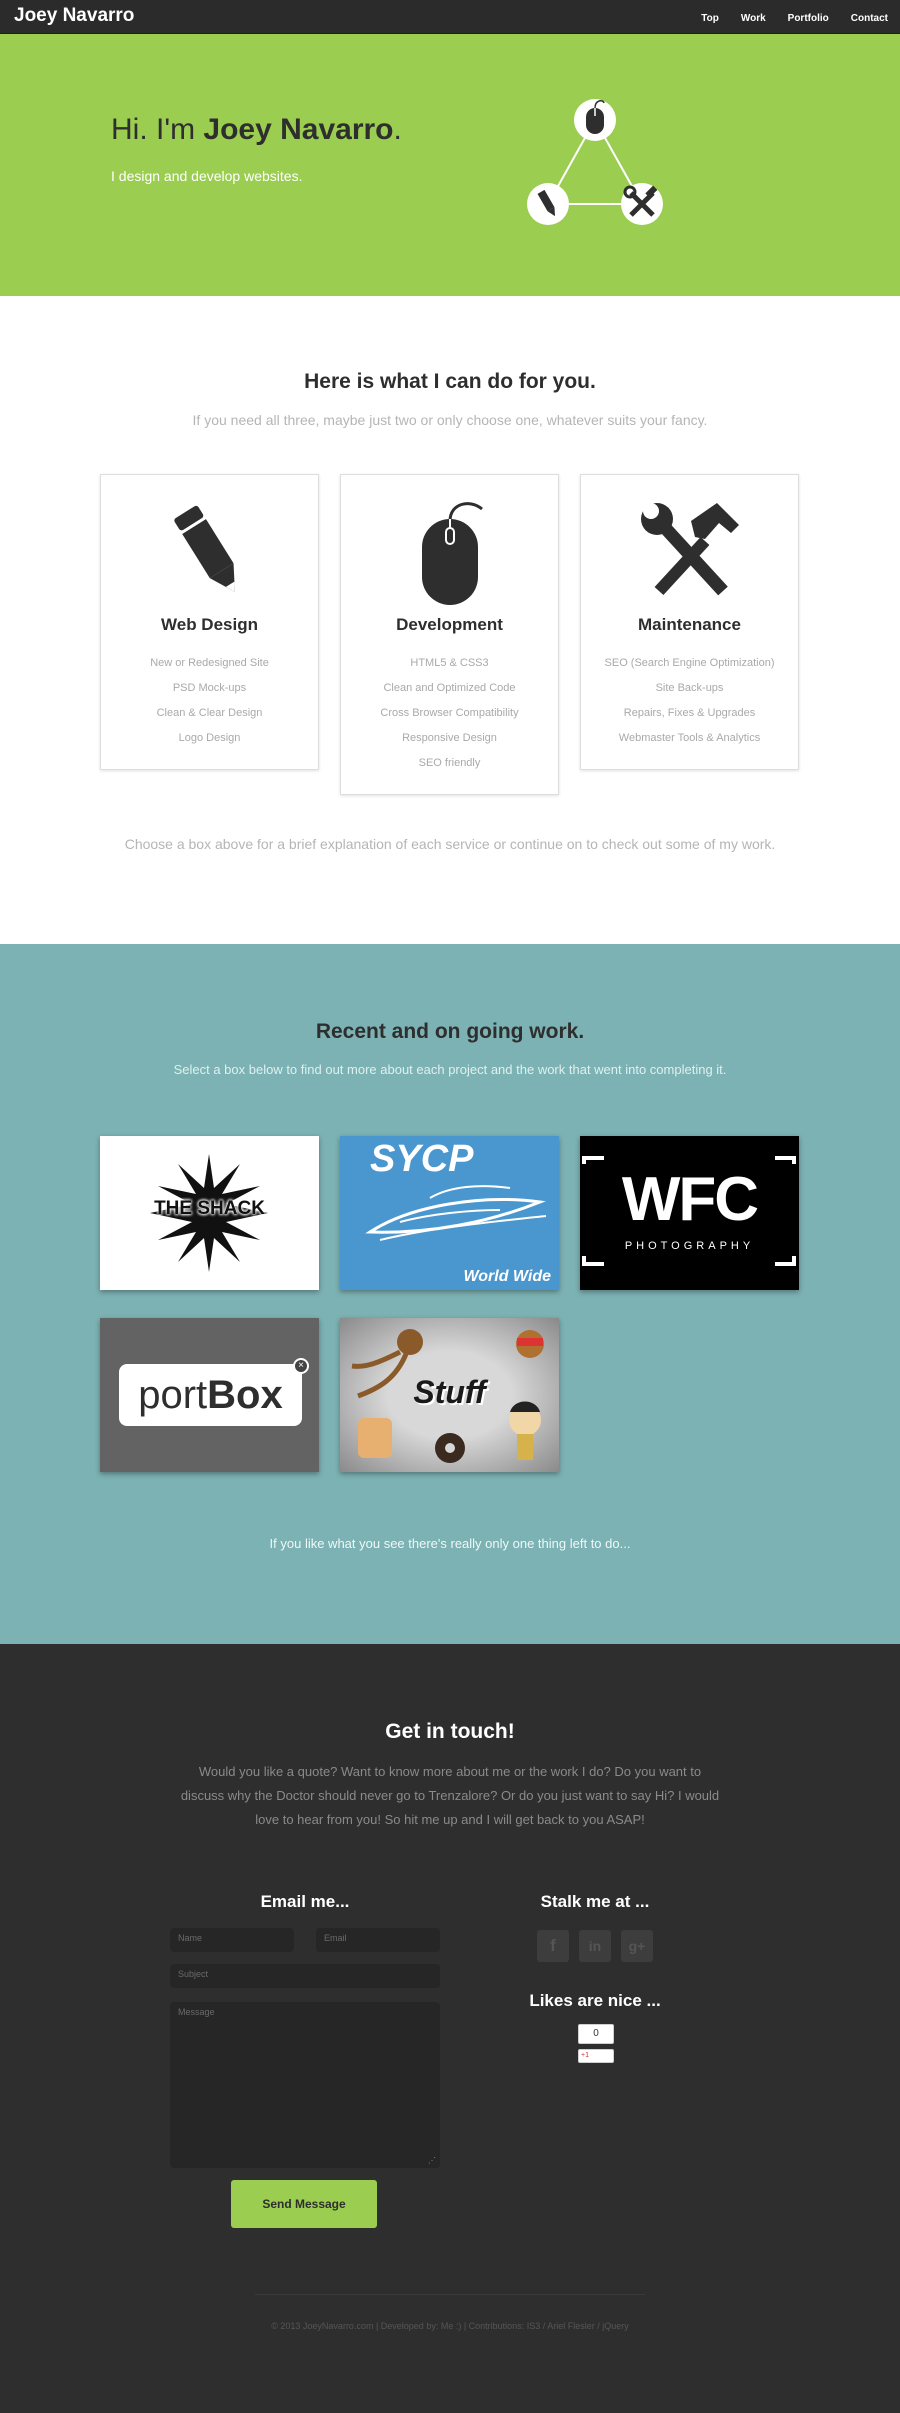  I want to click on email-field: Email, so click(378, 1940).